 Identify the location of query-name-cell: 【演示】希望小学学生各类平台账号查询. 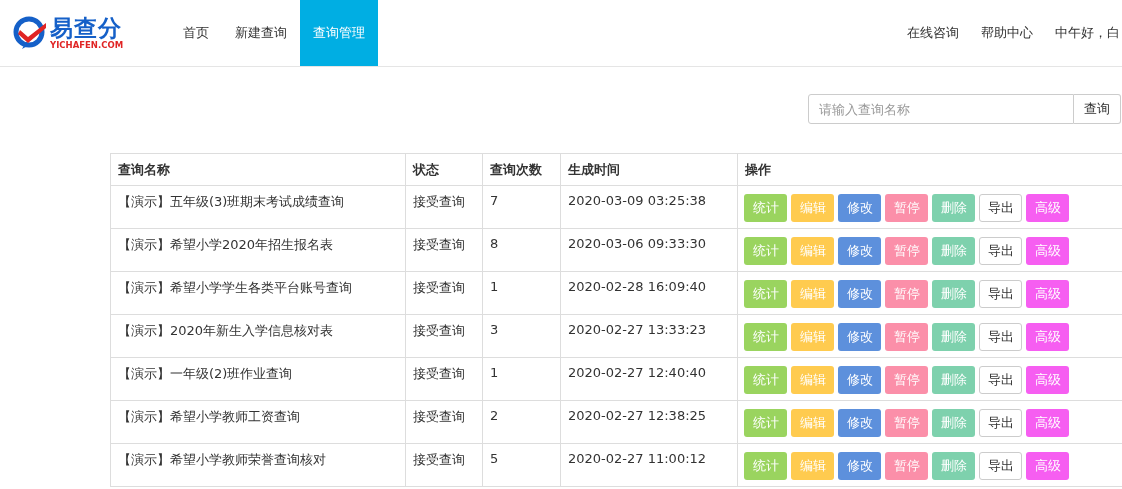
(258, 293).